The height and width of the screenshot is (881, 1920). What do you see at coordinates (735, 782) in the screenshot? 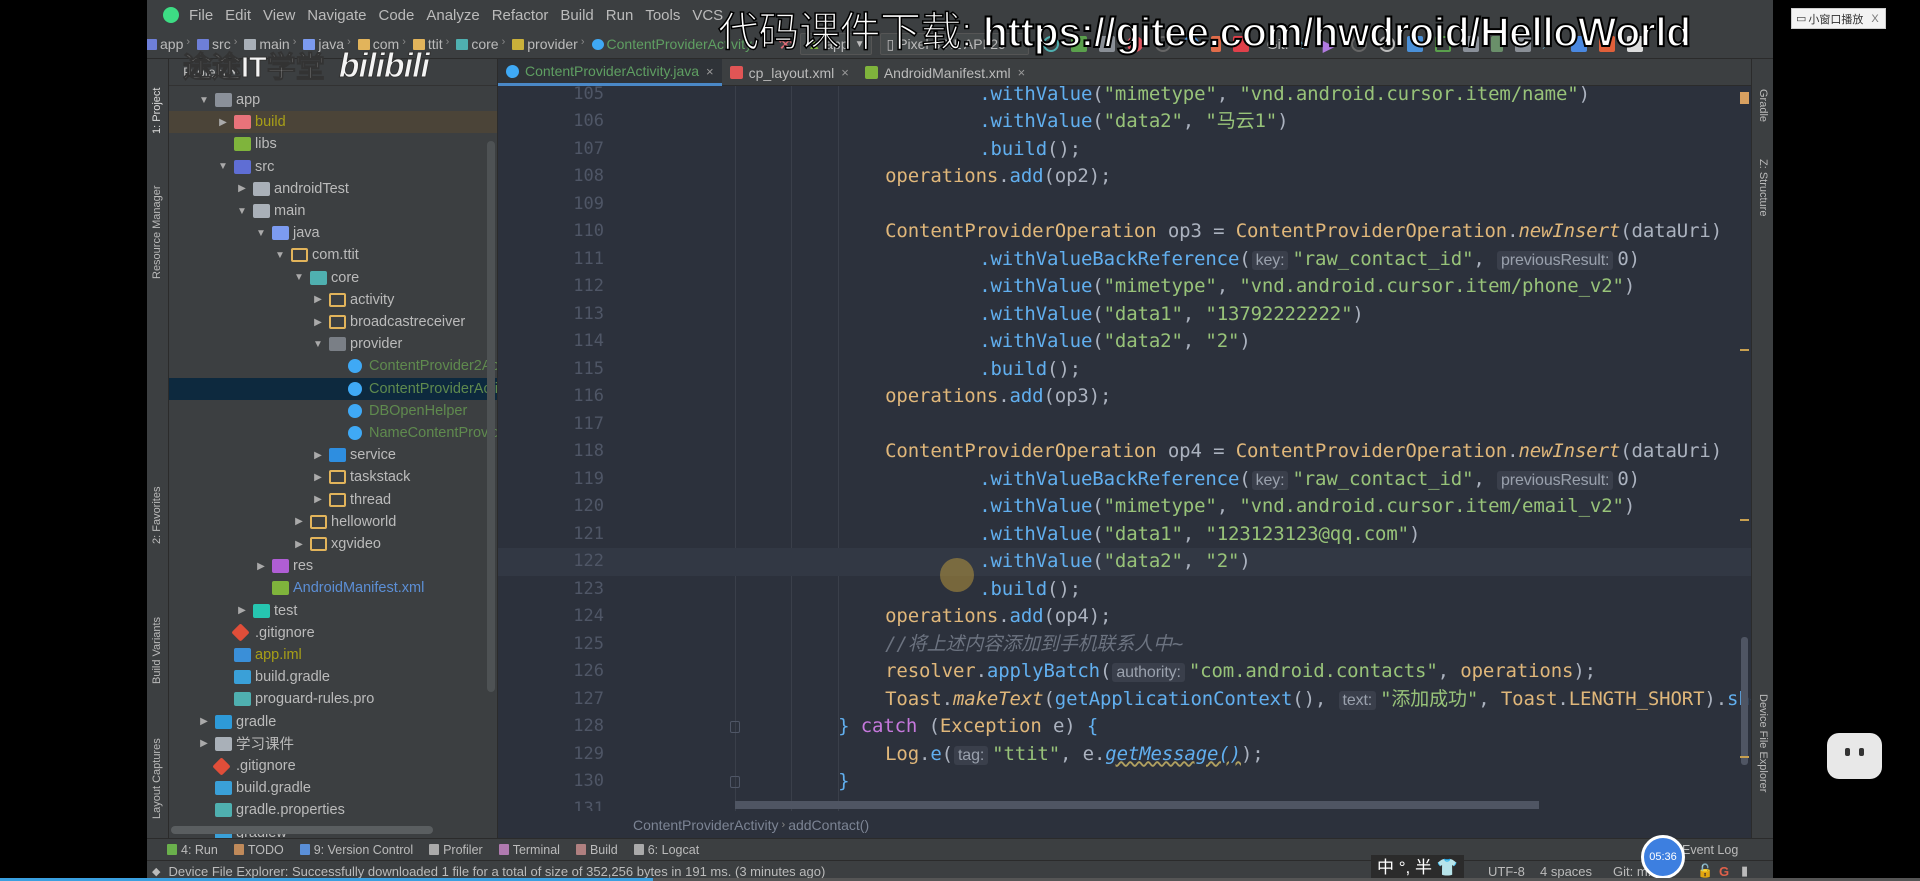
I see `fold-end-icon` at bounding box center [735, 782].